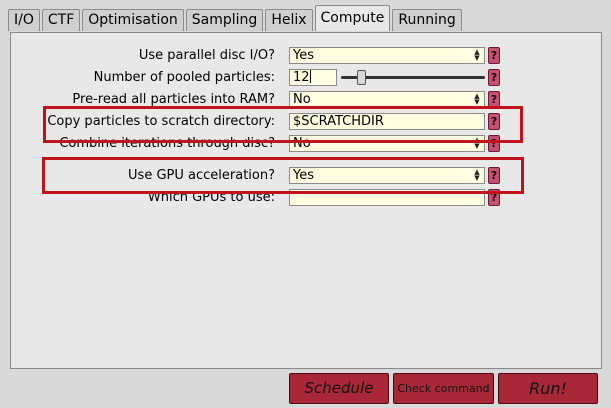 The height and width of the screenshot is (408, 611). Describe the element at coordinates (413, 78) in the screenshot. I see `pooled-particles-slider` at that location.